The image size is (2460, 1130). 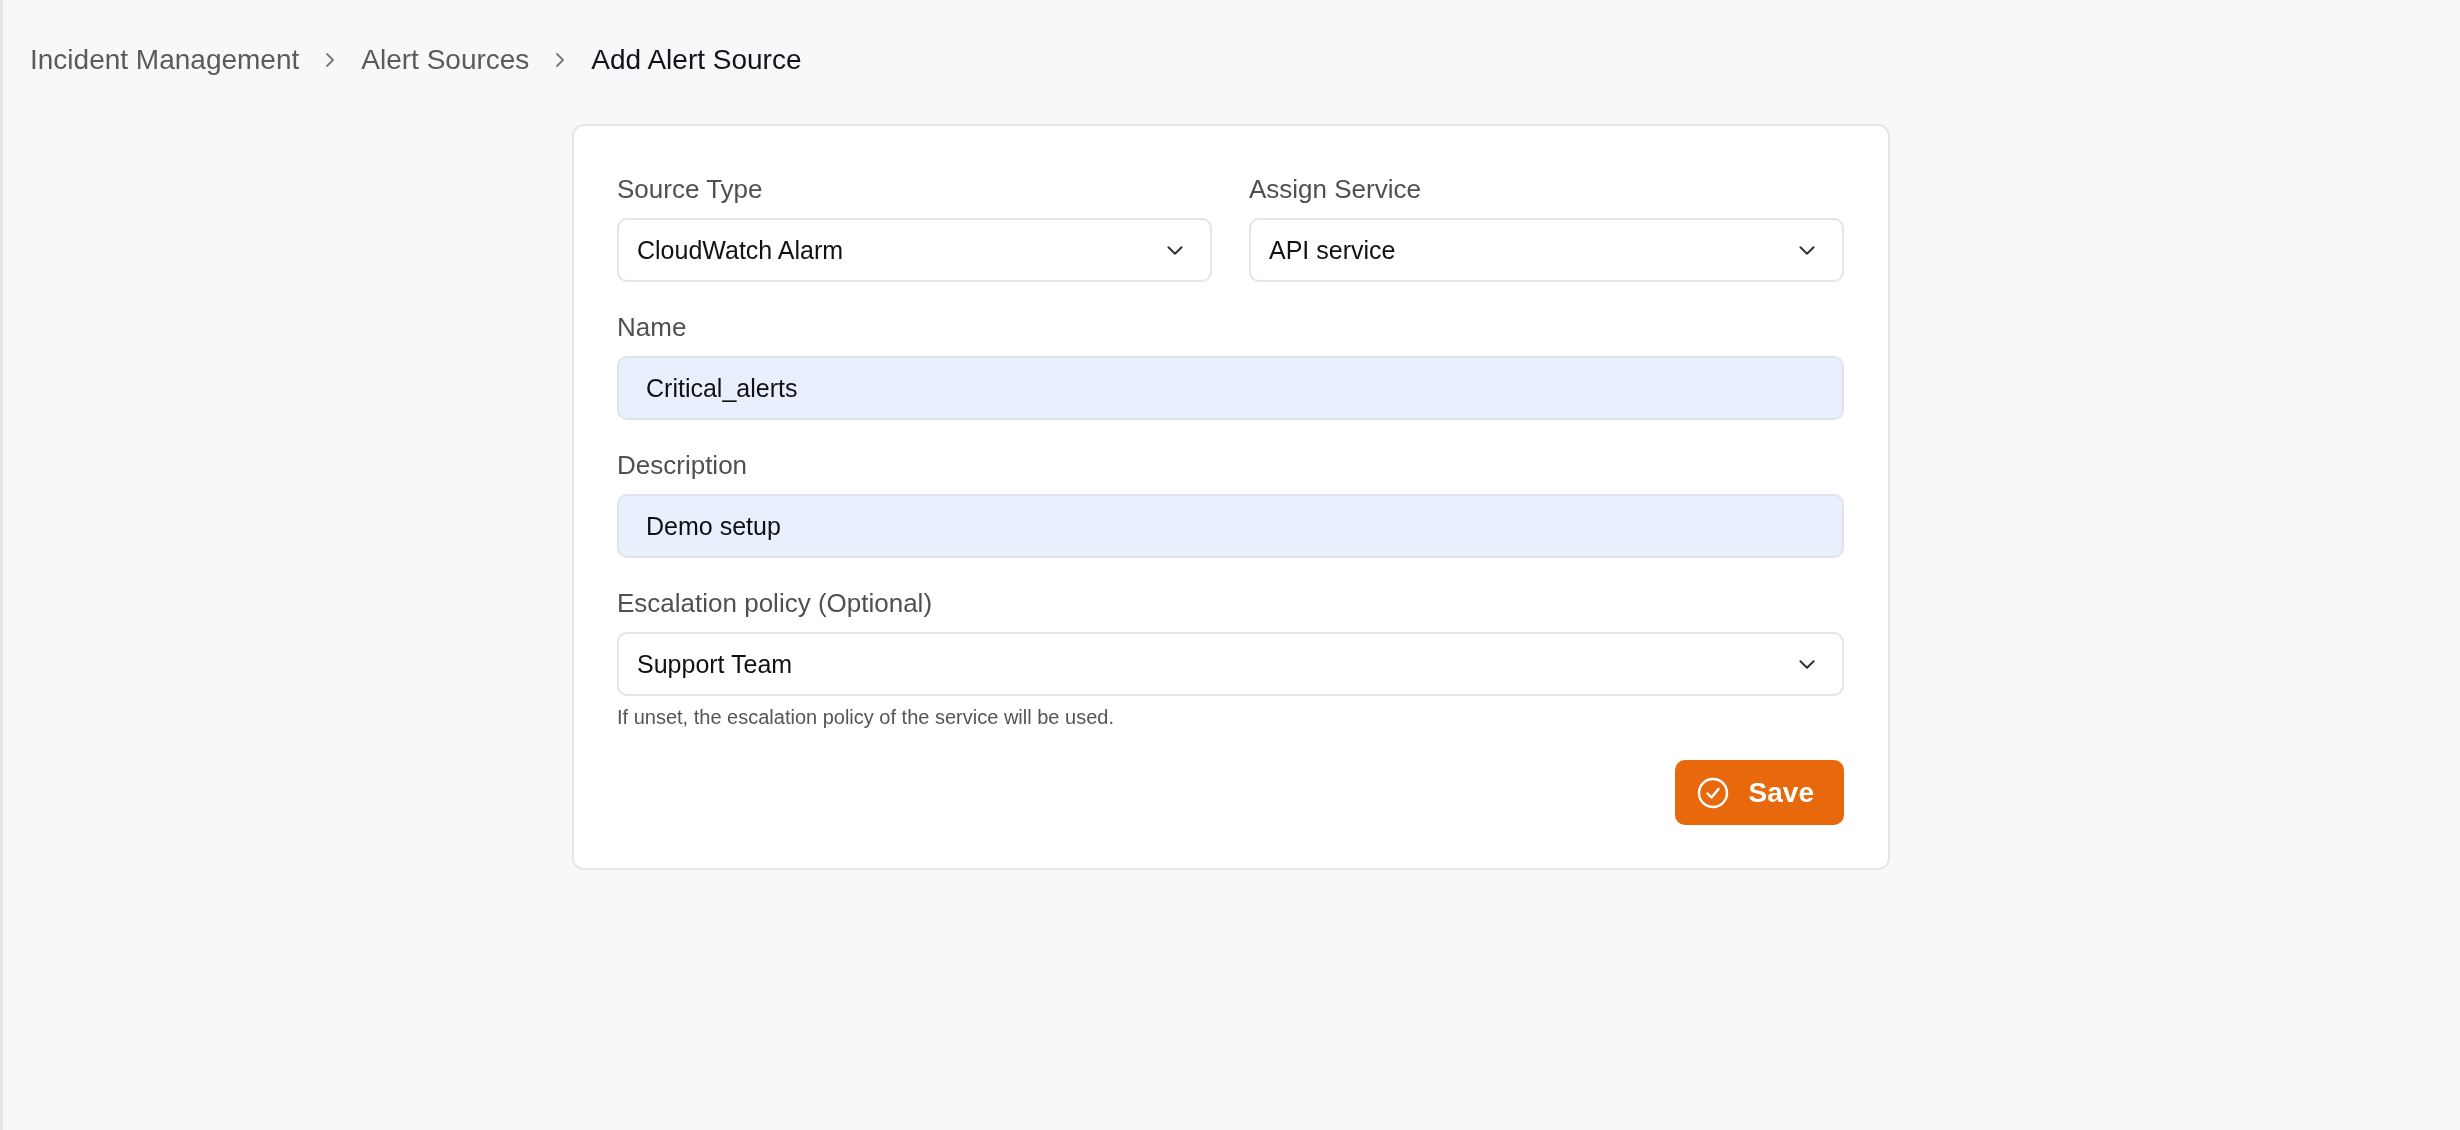 What do you see at coordinates (690, 189) in the screenshot?
I see `field-label: Source Type` at bounding box center [690, 189].